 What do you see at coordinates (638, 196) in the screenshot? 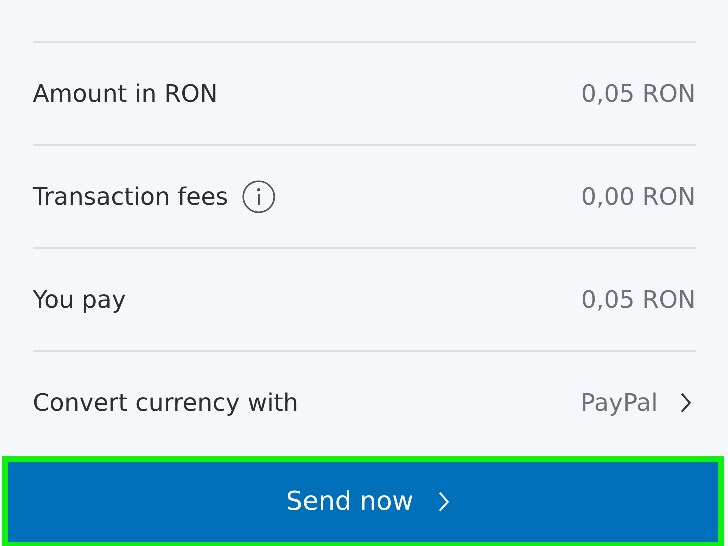
I see `row-value: 0,00 RON` at bounding box center [638, 196].